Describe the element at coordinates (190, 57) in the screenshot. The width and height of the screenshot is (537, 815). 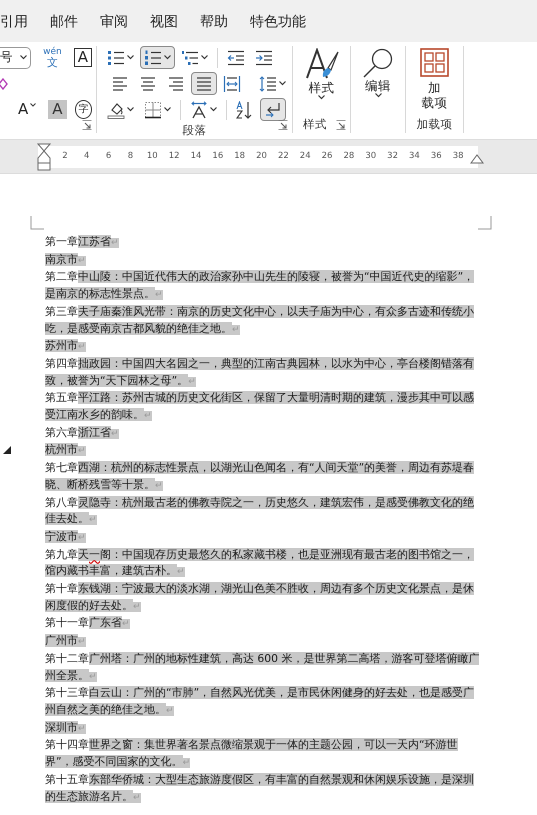
I see `multilevel-list-icon` at that location.